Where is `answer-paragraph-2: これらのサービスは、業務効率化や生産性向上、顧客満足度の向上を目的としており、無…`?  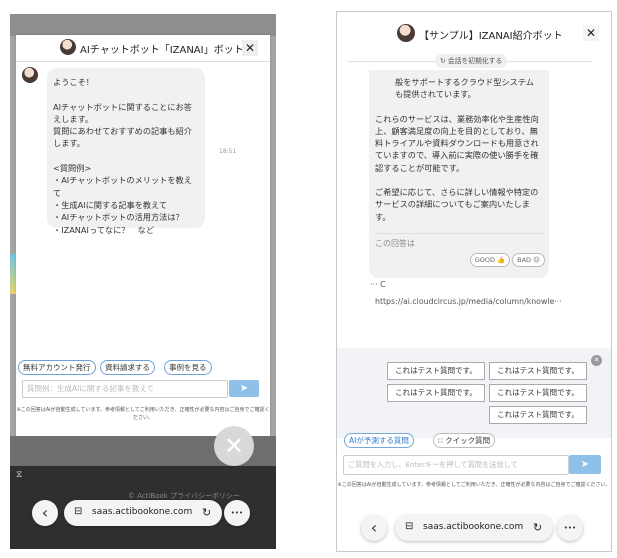
answer-paragraph-2: これらのサービスは、業務効率化や生産性向上、顧客満足度の向上を目的としており、無… is located at coordinates (457, 143).